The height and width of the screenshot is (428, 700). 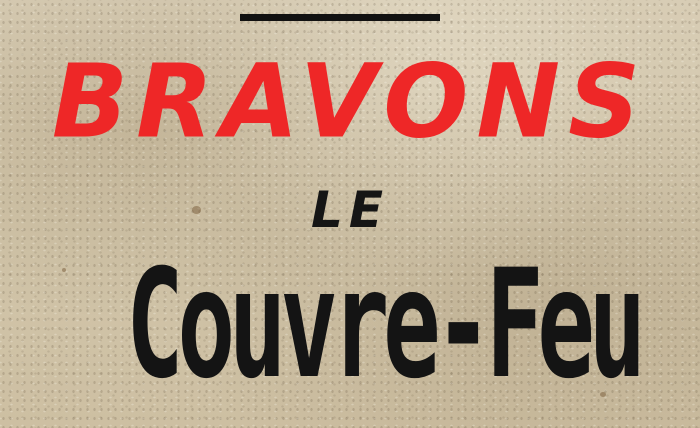 What do you see at coordinates (349, 210) in the screenshot?
I see `headline-le: LE` at bounding box center [349, 210].